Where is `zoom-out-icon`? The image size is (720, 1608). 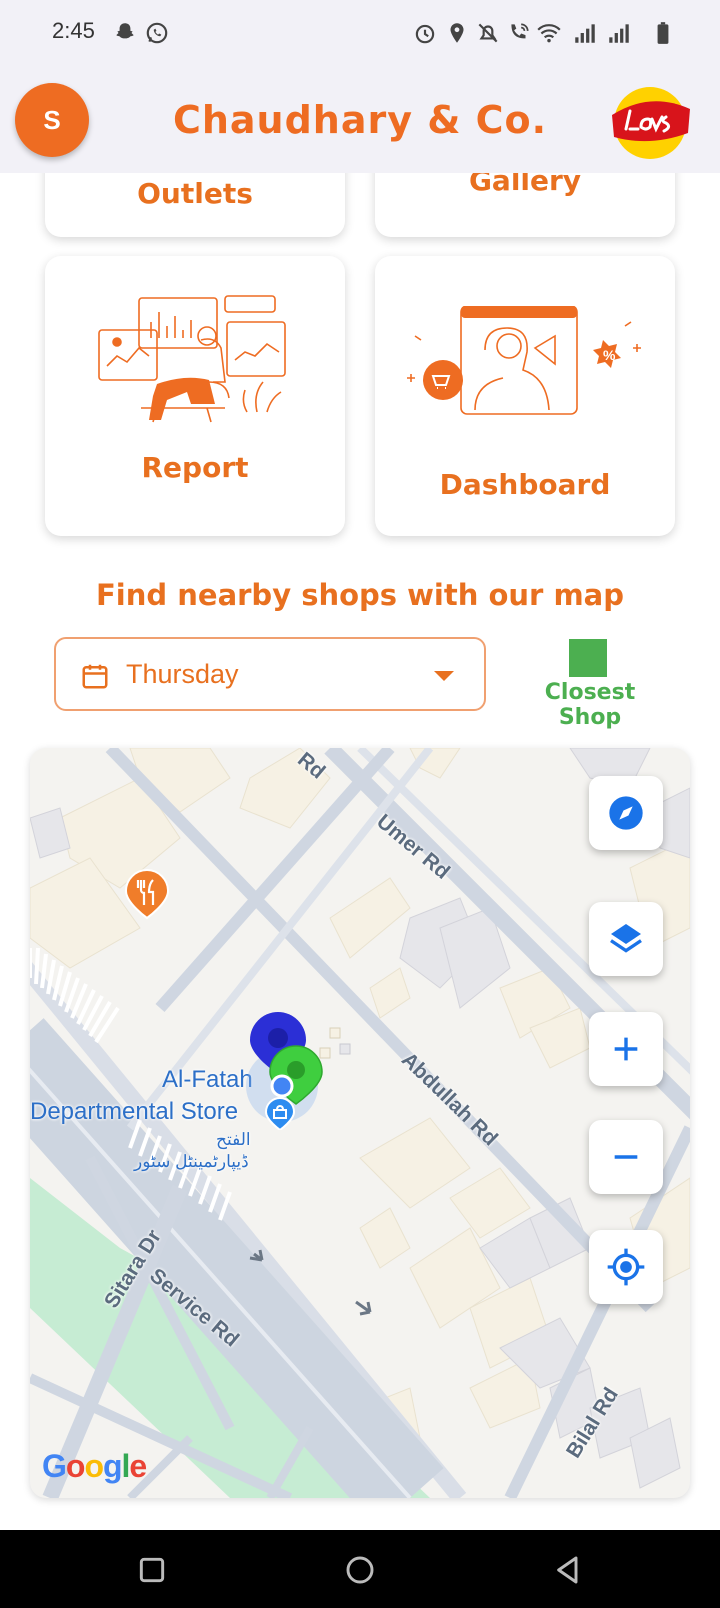
zoom-out-icon is located at coordinates (626, 1157).